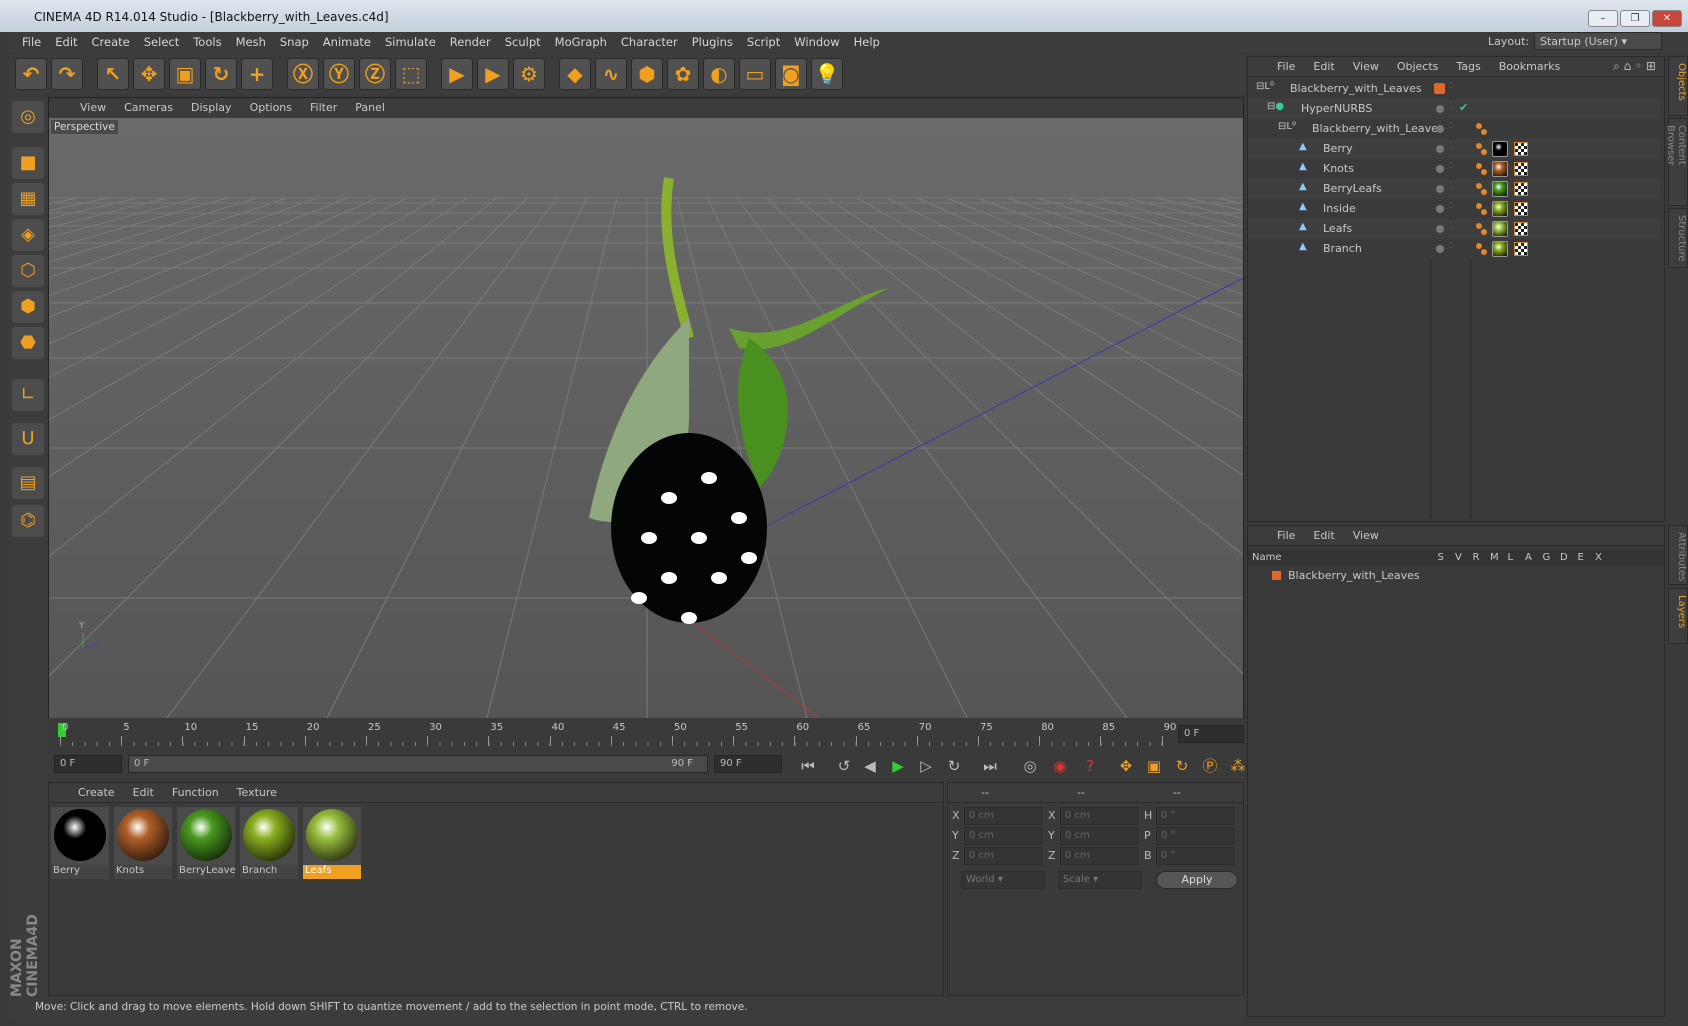 Image resolution: width=1688 pixels, height=1026 pixels. I want to click on maximize-button: ❐, so click(1635, 18).